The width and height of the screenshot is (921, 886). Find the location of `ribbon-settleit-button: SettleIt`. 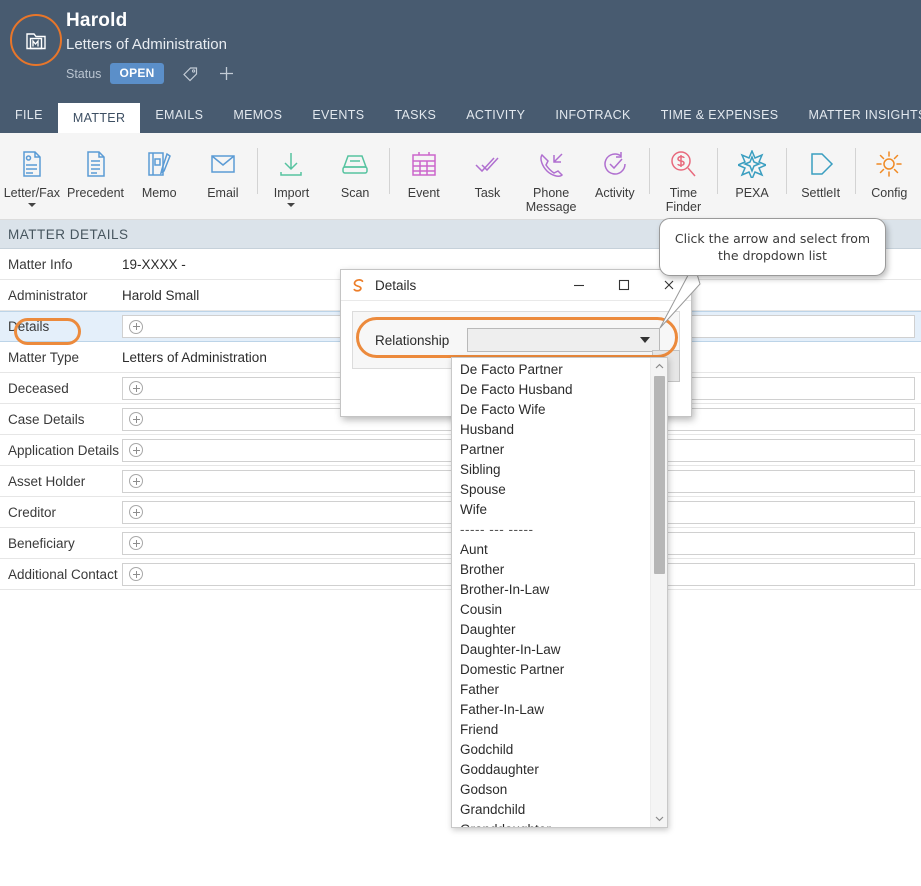

ribbon-settleit-button: SettleIt is located at coordinates (821, 170).